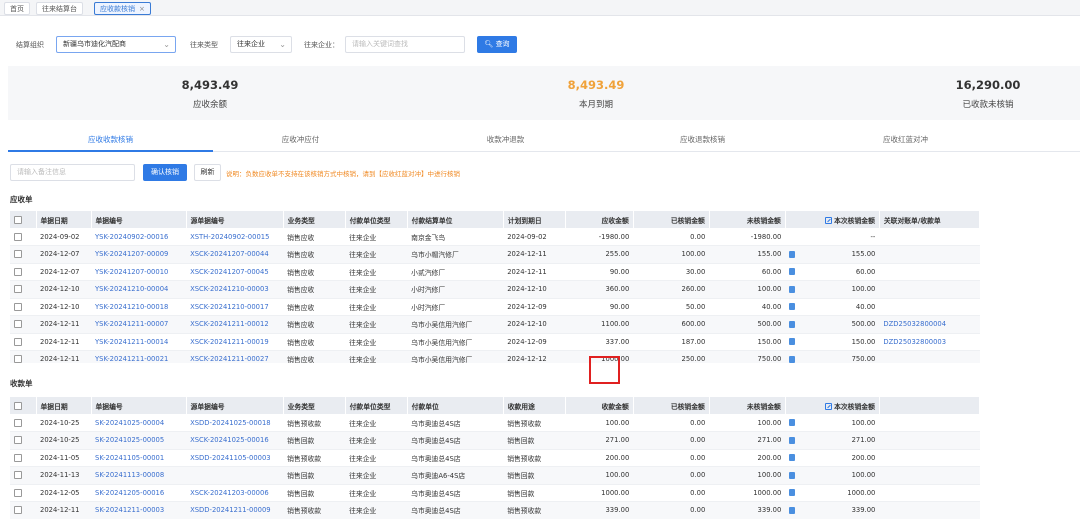  Describe the element at coordinates (139, 356) in the screenshot. I see `table-cell: YSK-20241211-00021` at that location.